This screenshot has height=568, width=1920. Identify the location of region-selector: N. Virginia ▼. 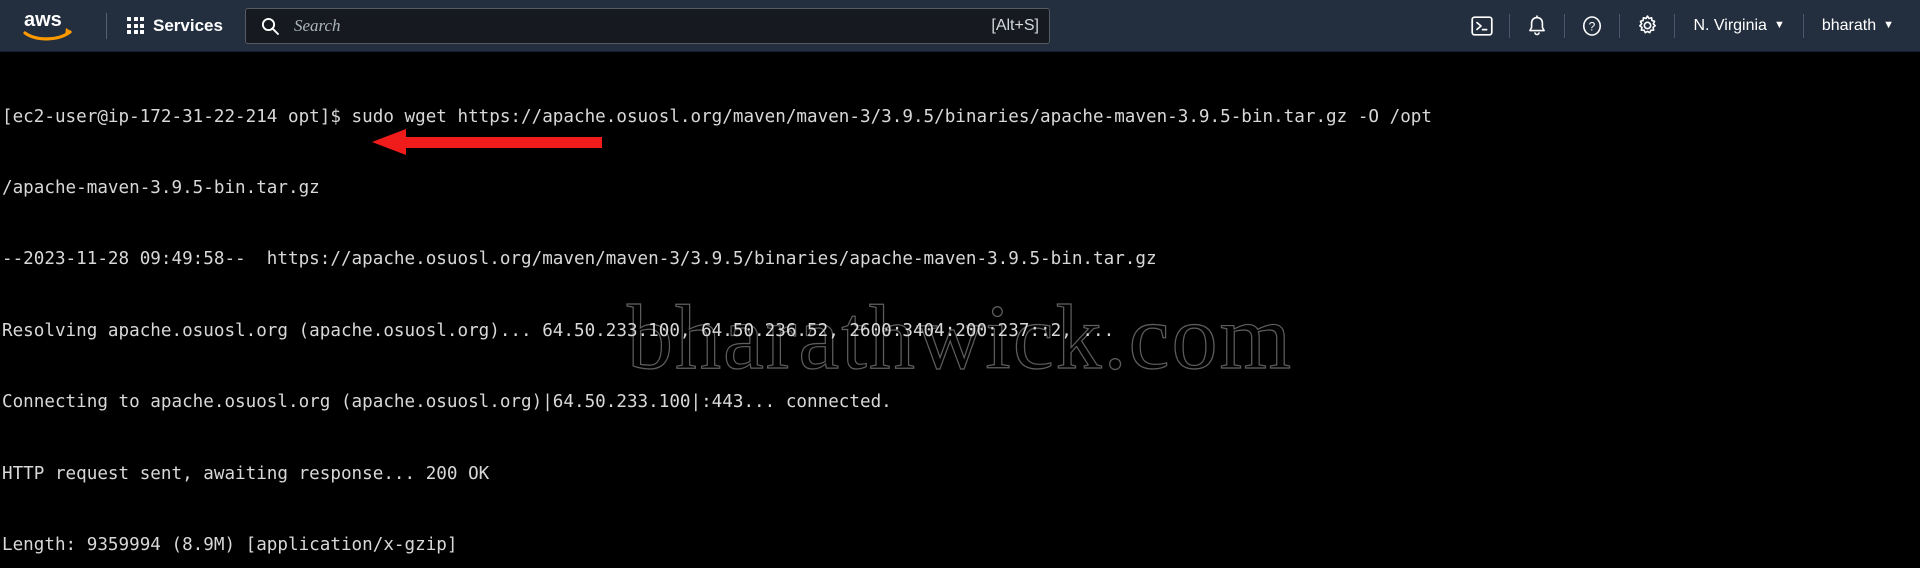
(1738, 26).